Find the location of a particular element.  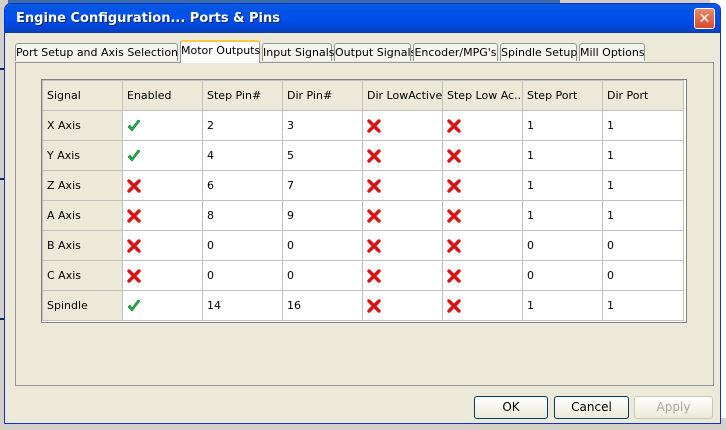

column-header-dir-low-active: Dir LowActive is located at coordinates (402, 95).